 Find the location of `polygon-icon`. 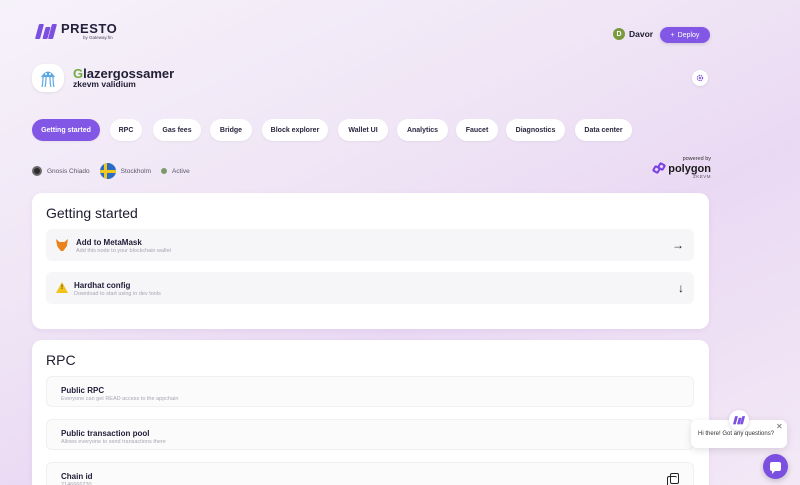

polygon-icon is located at coordinates (659, 168).